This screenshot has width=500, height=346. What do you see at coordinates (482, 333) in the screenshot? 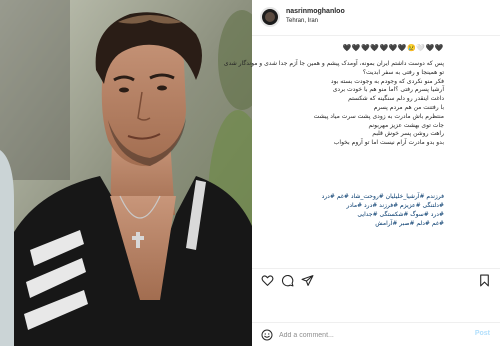
I see `post-comment-button: Post` at bounding box center [482, 333].